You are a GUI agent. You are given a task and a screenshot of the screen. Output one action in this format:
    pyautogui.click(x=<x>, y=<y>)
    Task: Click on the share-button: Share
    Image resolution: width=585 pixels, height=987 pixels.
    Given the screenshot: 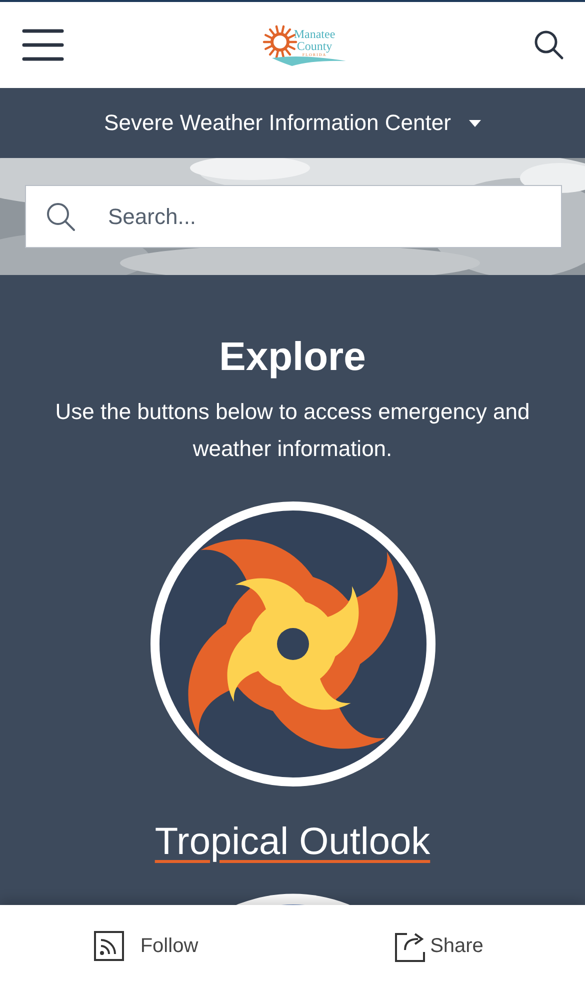 What is the action you would take?
    pyautogui.click(x=438, y=946)
    